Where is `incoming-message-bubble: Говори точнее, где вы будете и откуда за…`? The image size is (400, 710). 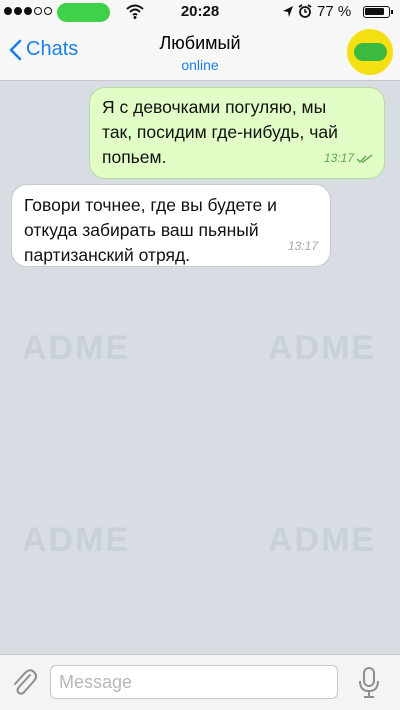 incoming-message-bubble: Говори точнее, где вы будете и откуда за… is located at coordinates (171, 225).